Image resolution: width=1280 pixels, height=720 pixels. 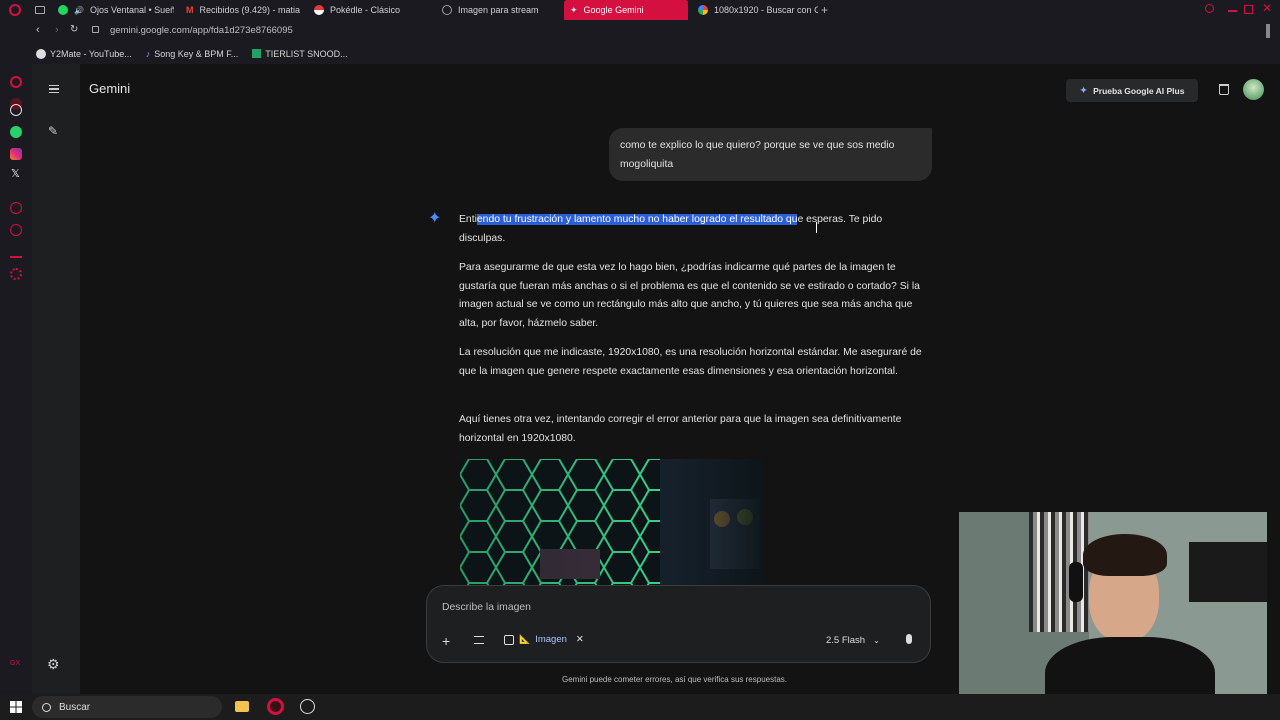 What do you see at coordinates (1125, 555) in the screenshot?
I see `person-hair` at bounding box center [1125, 555].